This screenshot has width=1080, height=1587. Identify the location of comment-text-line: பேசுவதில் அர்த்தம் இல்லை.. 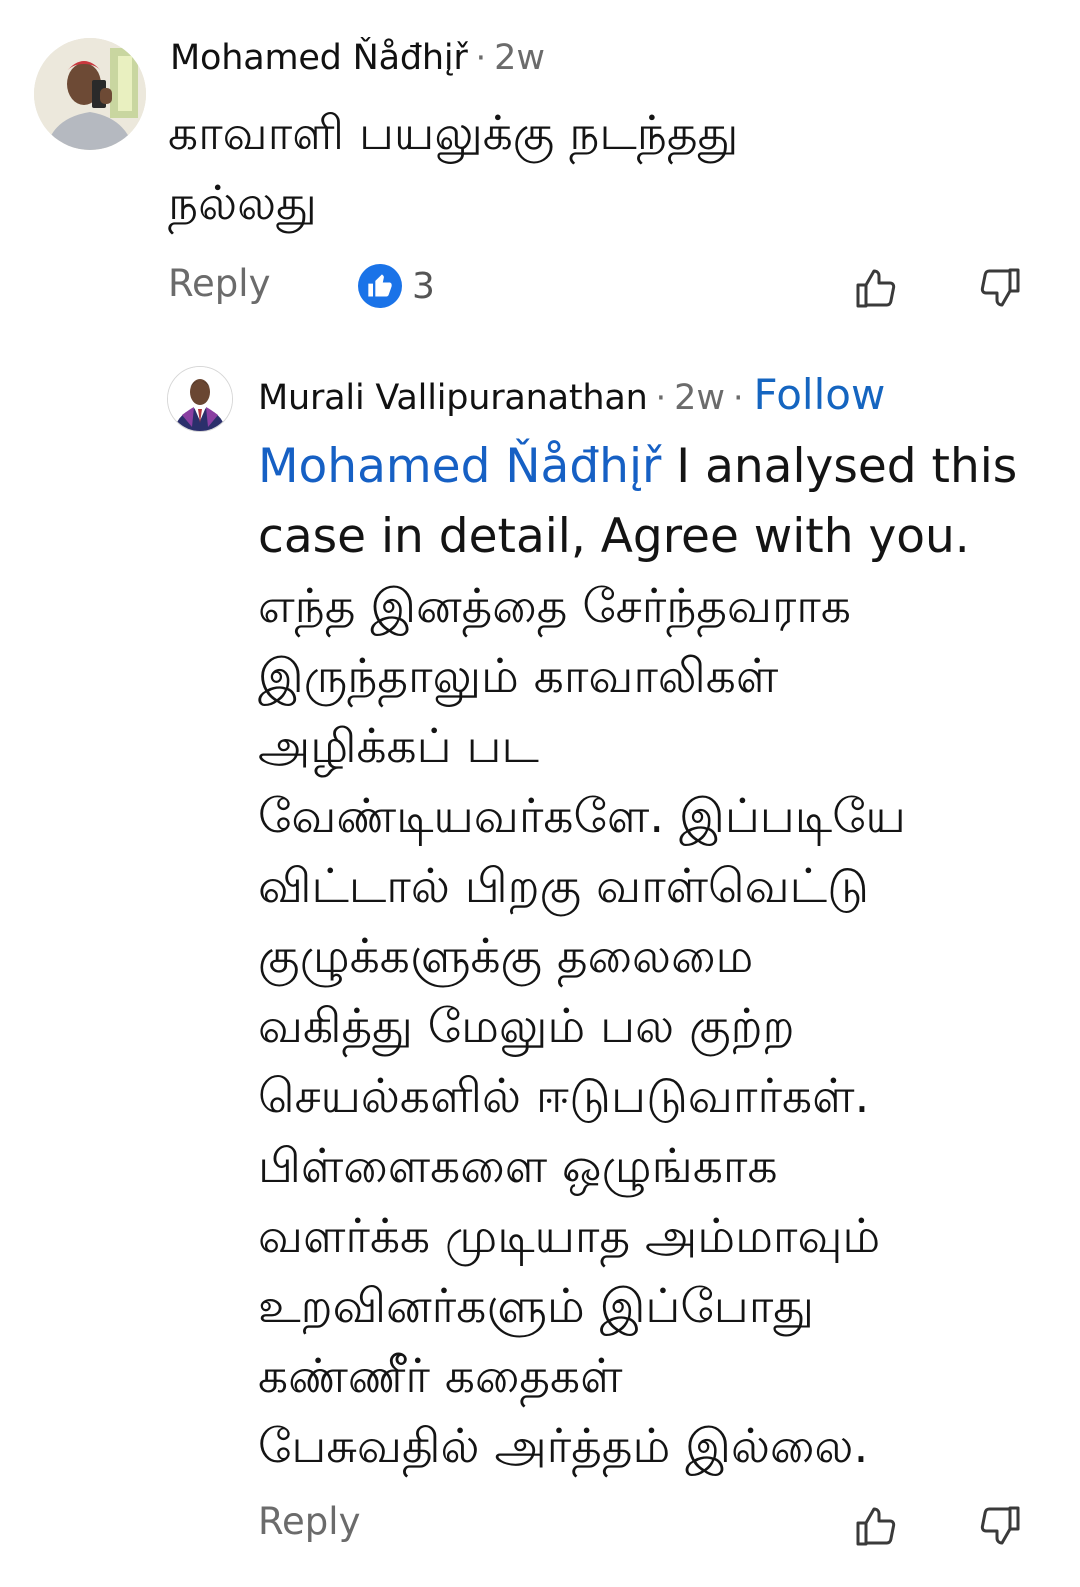
(563, 1446).